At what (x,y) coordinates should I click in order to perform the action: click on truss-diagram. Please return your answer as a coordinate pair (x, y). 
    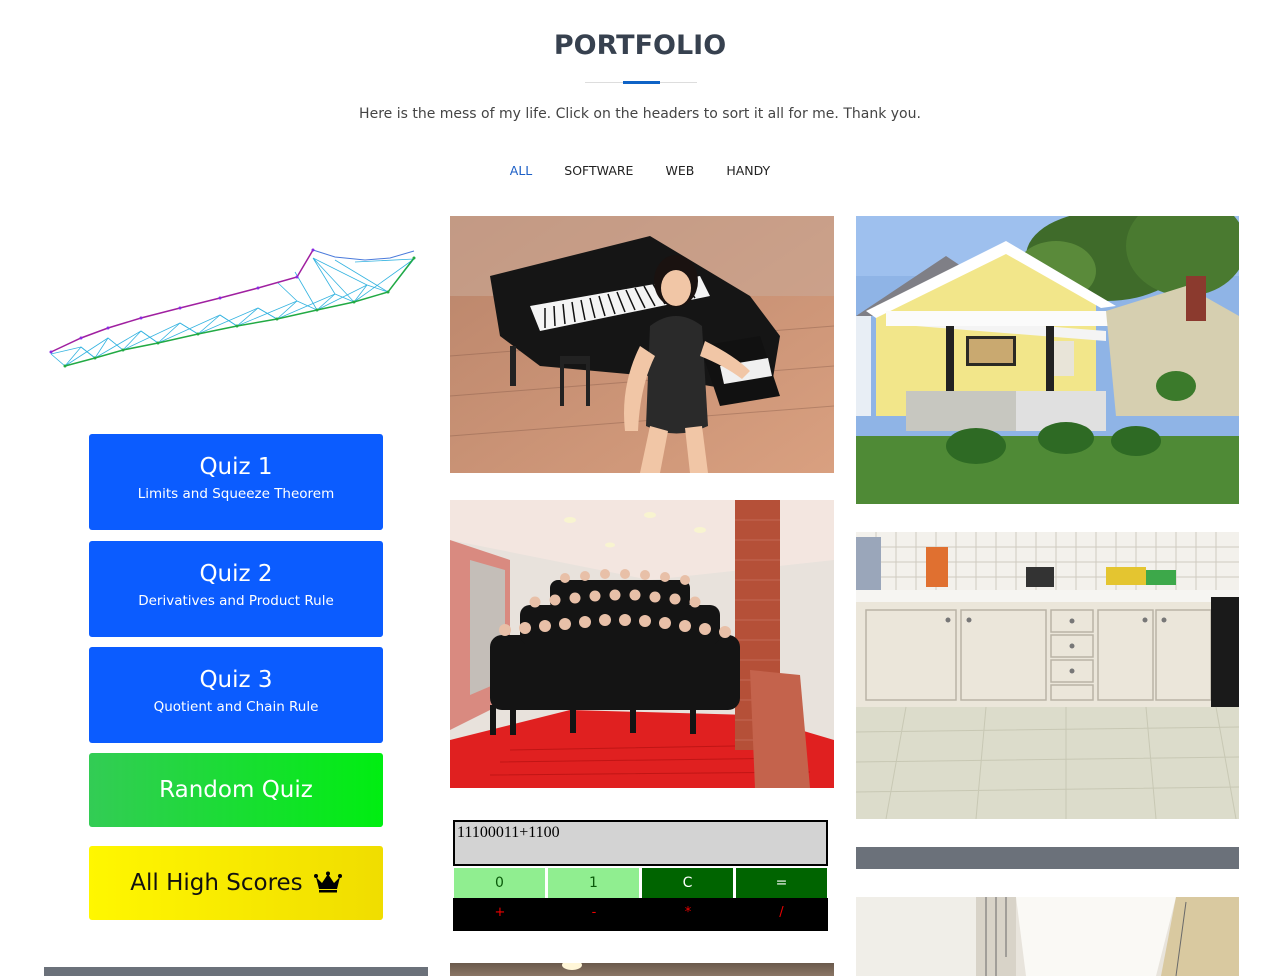
    Looking at the image, I should click on (232, 308).